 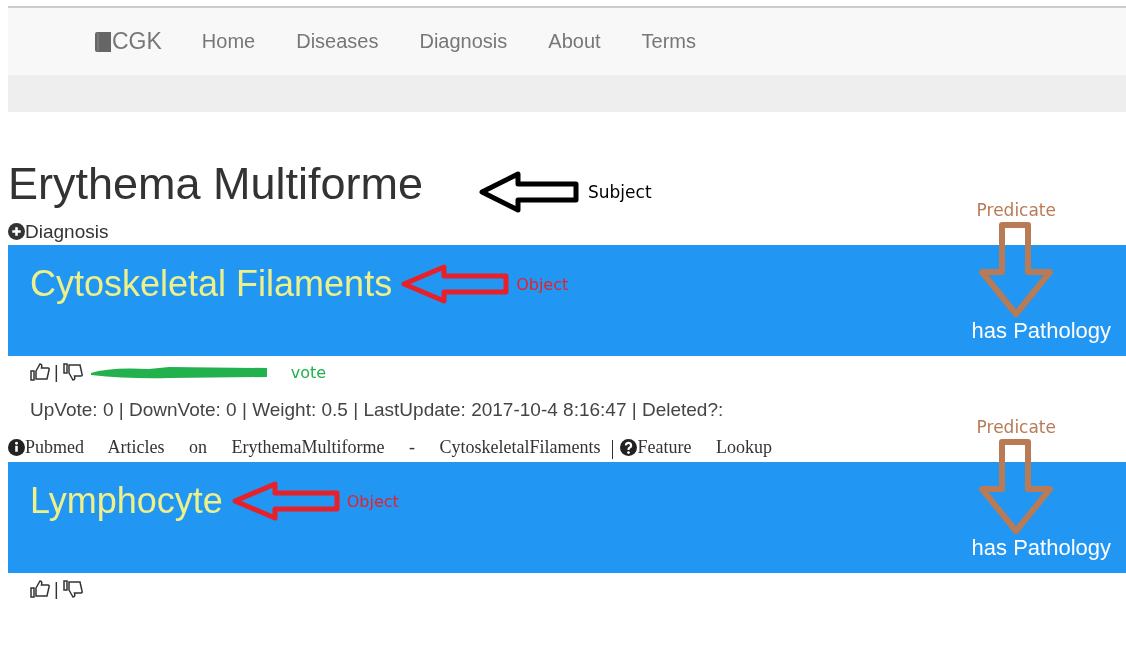 I want to click on nav-link: Diseases, so click(x=337, y=41).